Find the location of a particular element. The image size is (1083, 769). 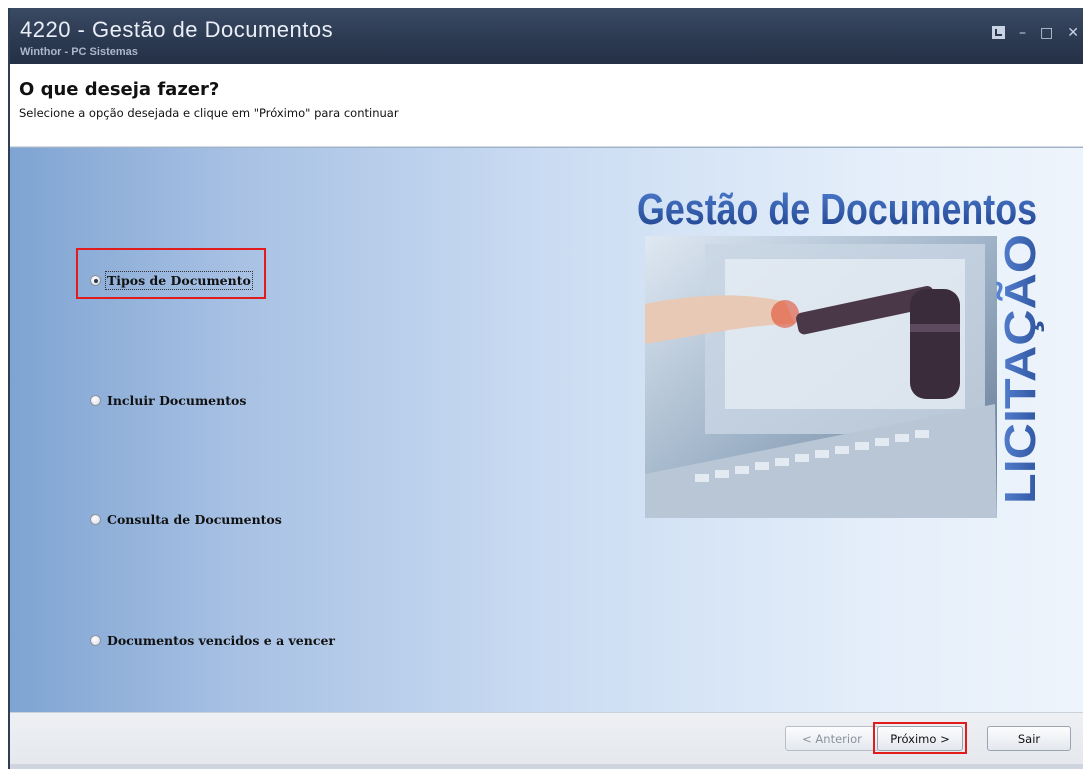

option-consulta-de-documentos: Consulta de Documentos is located at coordinates (186, 519).